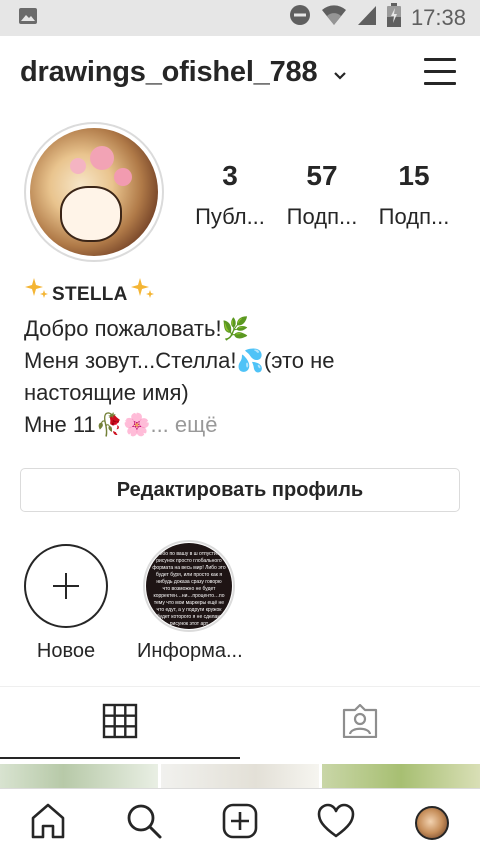 This screenshot has width=480, height=854. I want to click on plus-icon, so click(66, 586).